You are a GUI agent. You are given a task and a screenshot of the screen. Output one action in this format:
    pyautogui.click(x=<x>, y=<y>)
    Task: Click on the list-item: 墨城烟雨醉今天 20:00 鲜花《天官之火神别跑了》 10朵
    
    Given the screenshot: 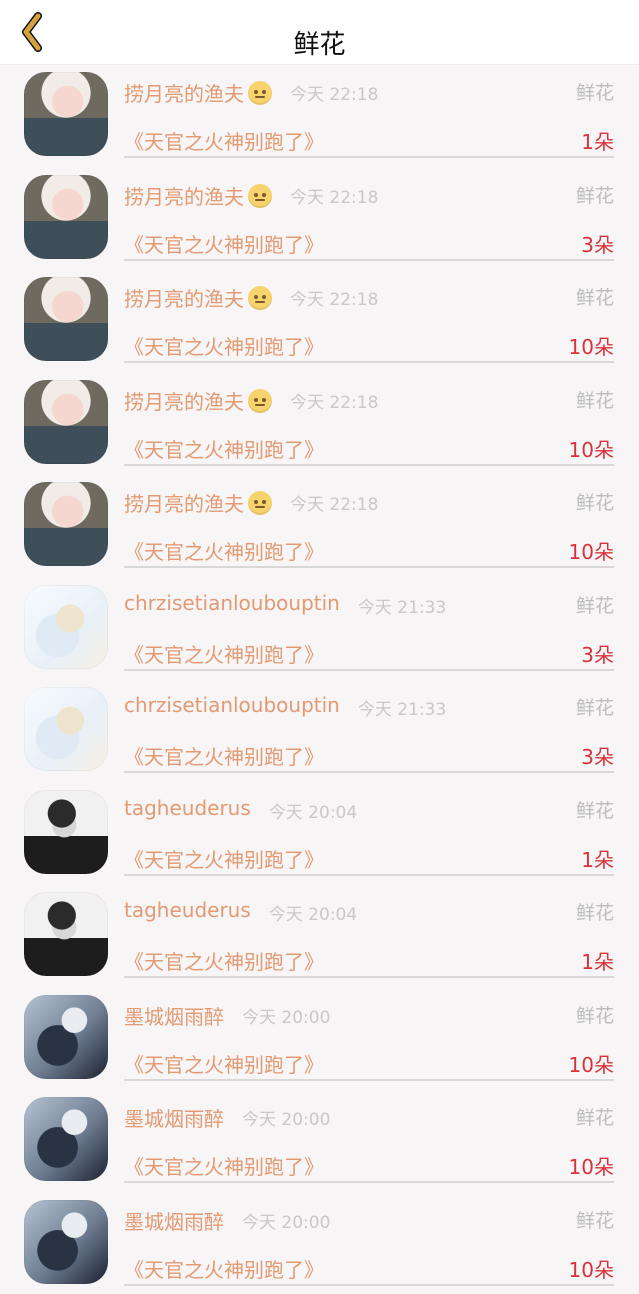 What is the action you would take?
    pyautogui.click(x=319, y=1038)
    